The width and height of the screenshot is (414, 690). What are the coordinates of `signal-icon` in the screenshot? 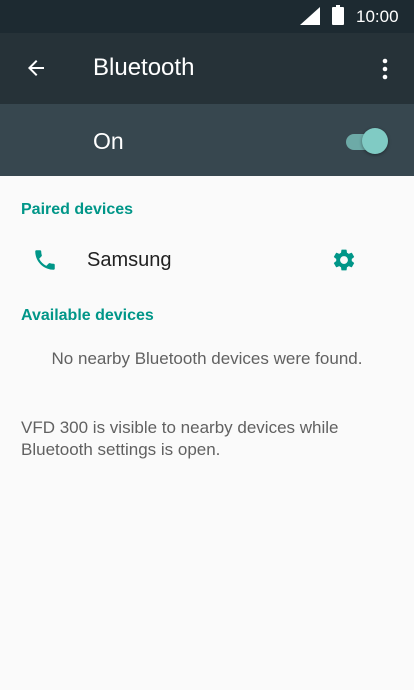 It's located at (310, 16).